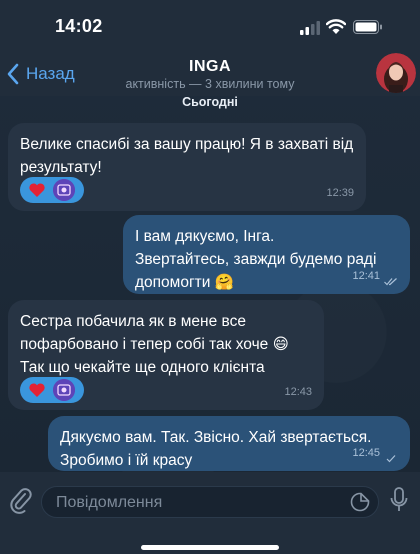  Describe the element at coordinates (336, 26) in the screenshot. I see `wifi-icon` at that location.